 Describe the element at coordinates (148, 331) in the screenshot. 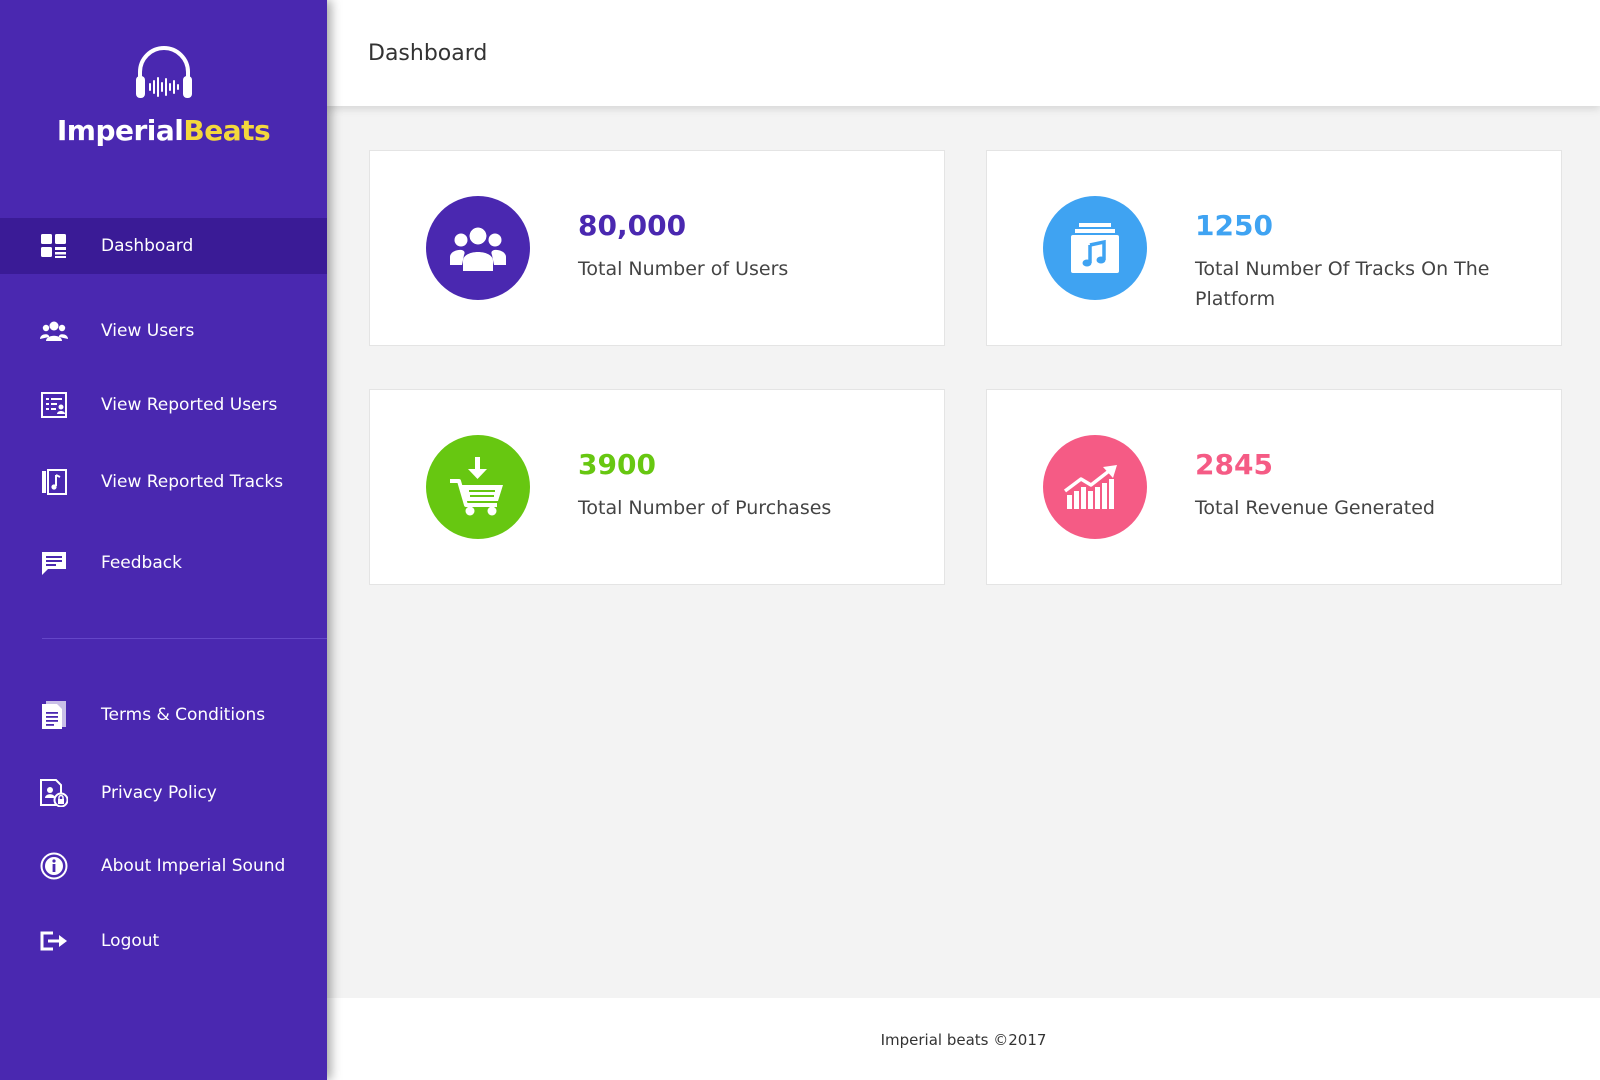

I see `sidebar-item-label: View Users` at that location.